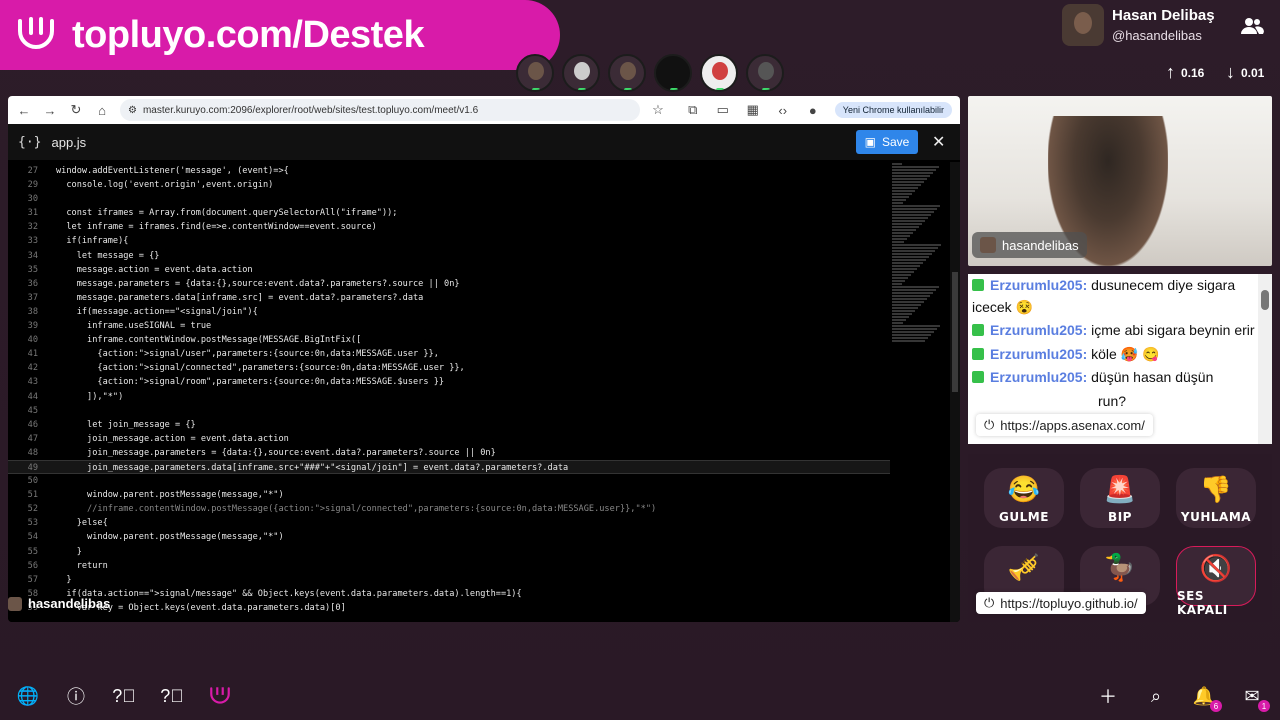  Describe the element at coordinates (783, 110) in the screenshot. I see `code-icon: ‹›` at that location.